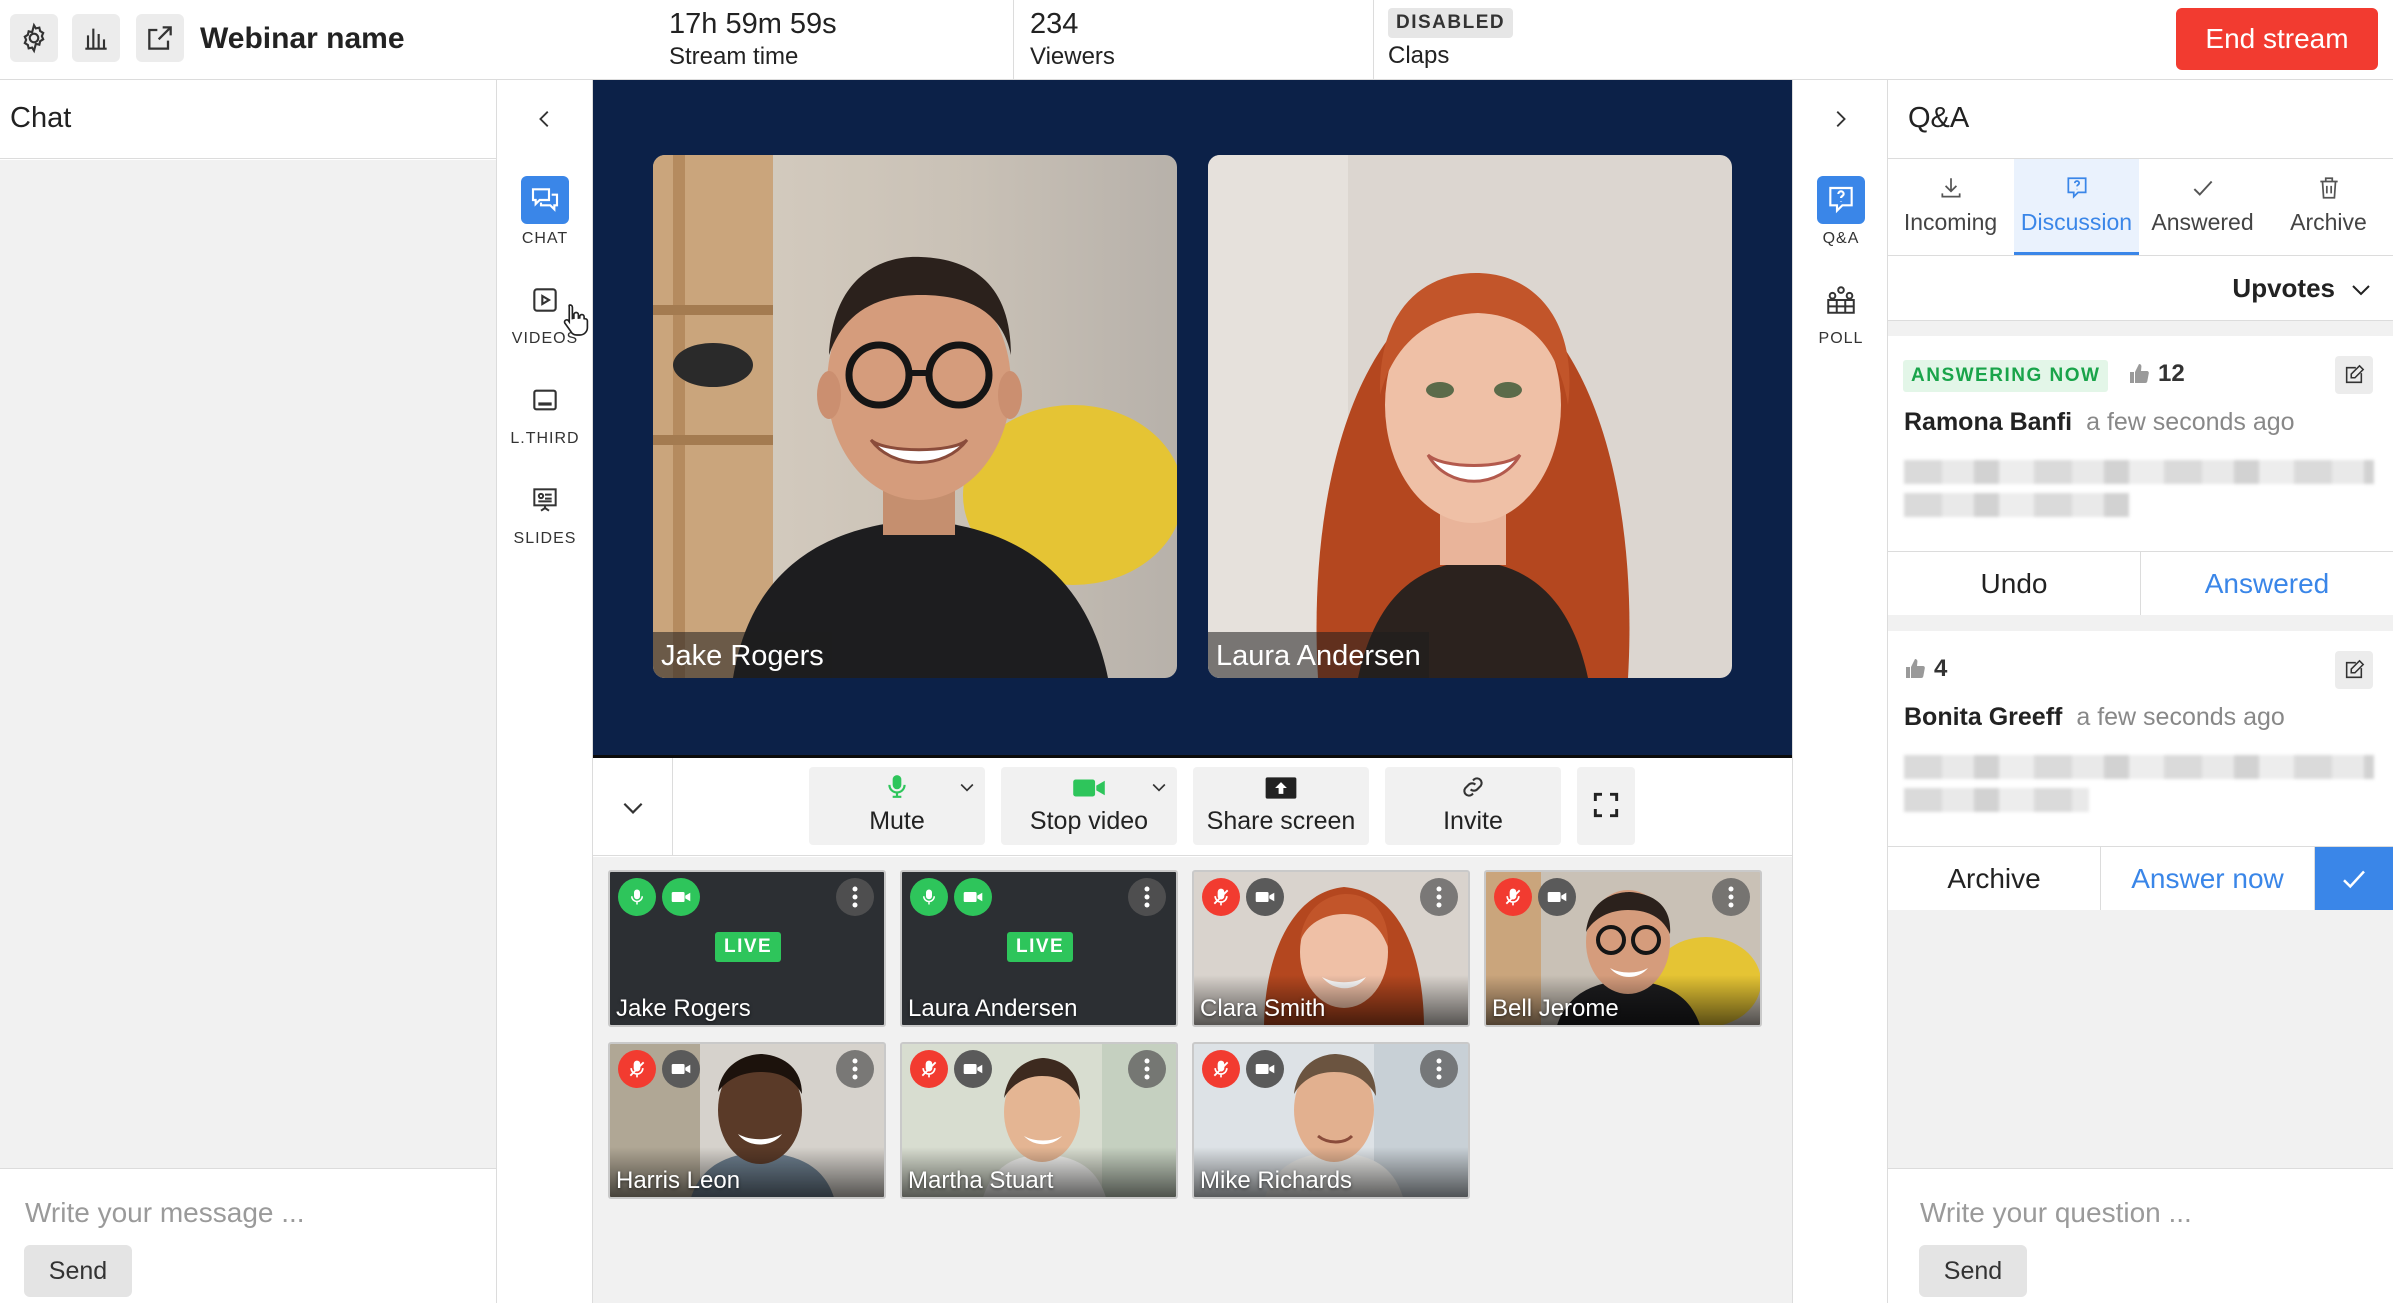  Describe the element at coordinates (1089, 806) in the screenshot. I see `stop-video-button: Stop video` at that location.